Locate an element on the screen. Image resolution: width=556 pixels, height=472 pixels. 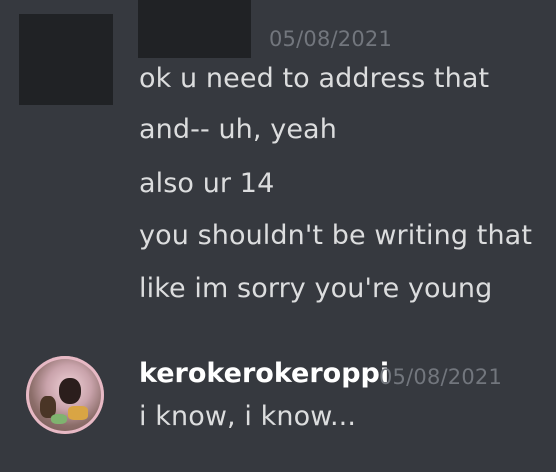
message-line: like im sorry you're young is located at coordinates (316, 288).